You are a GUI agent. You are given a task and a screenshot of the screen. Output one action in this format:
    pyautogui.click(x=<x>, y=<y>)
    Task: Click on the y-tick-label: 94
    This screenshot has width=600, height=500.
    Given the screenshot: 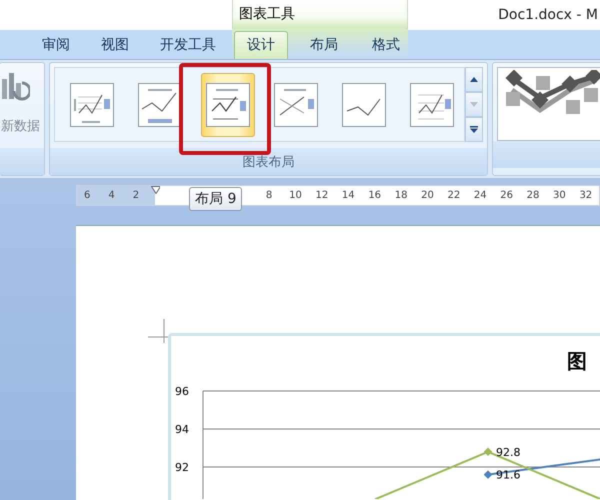 What is the action you would take?
    pyautogui.click(x=182, y=429)
    